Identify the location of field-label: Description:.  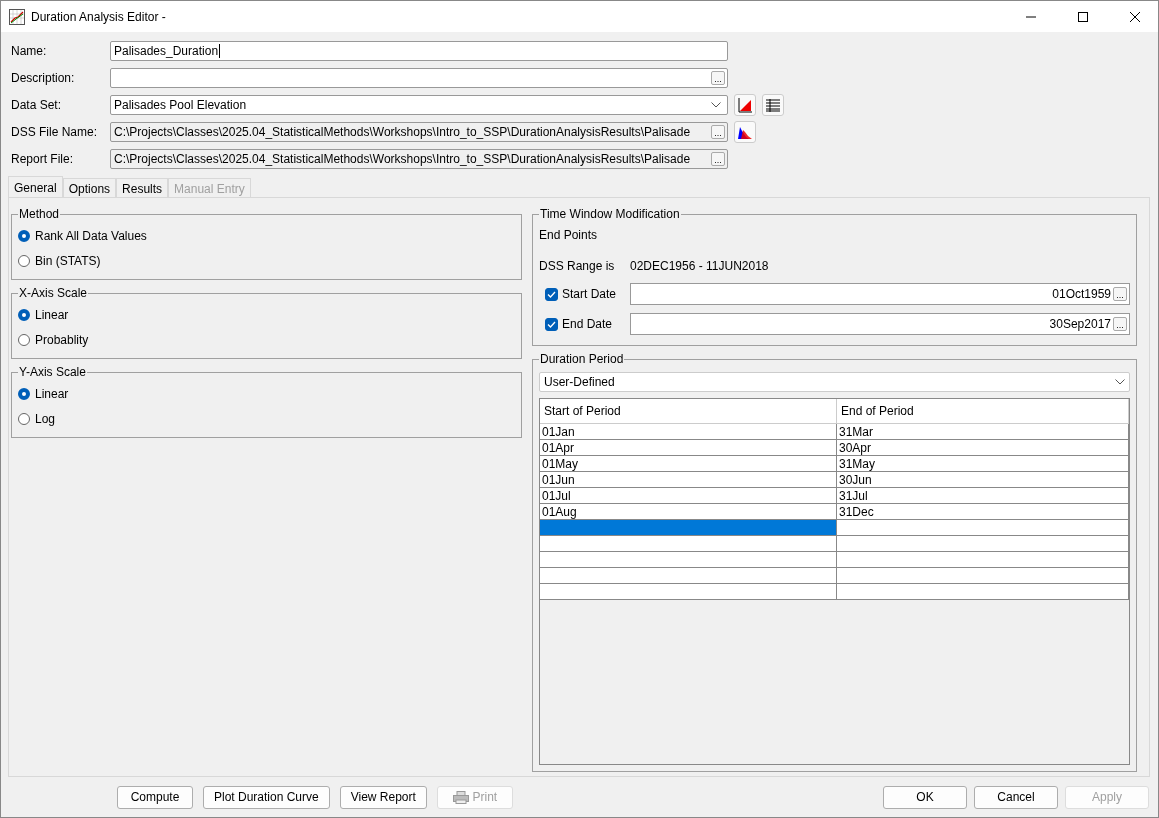
(43, 78).